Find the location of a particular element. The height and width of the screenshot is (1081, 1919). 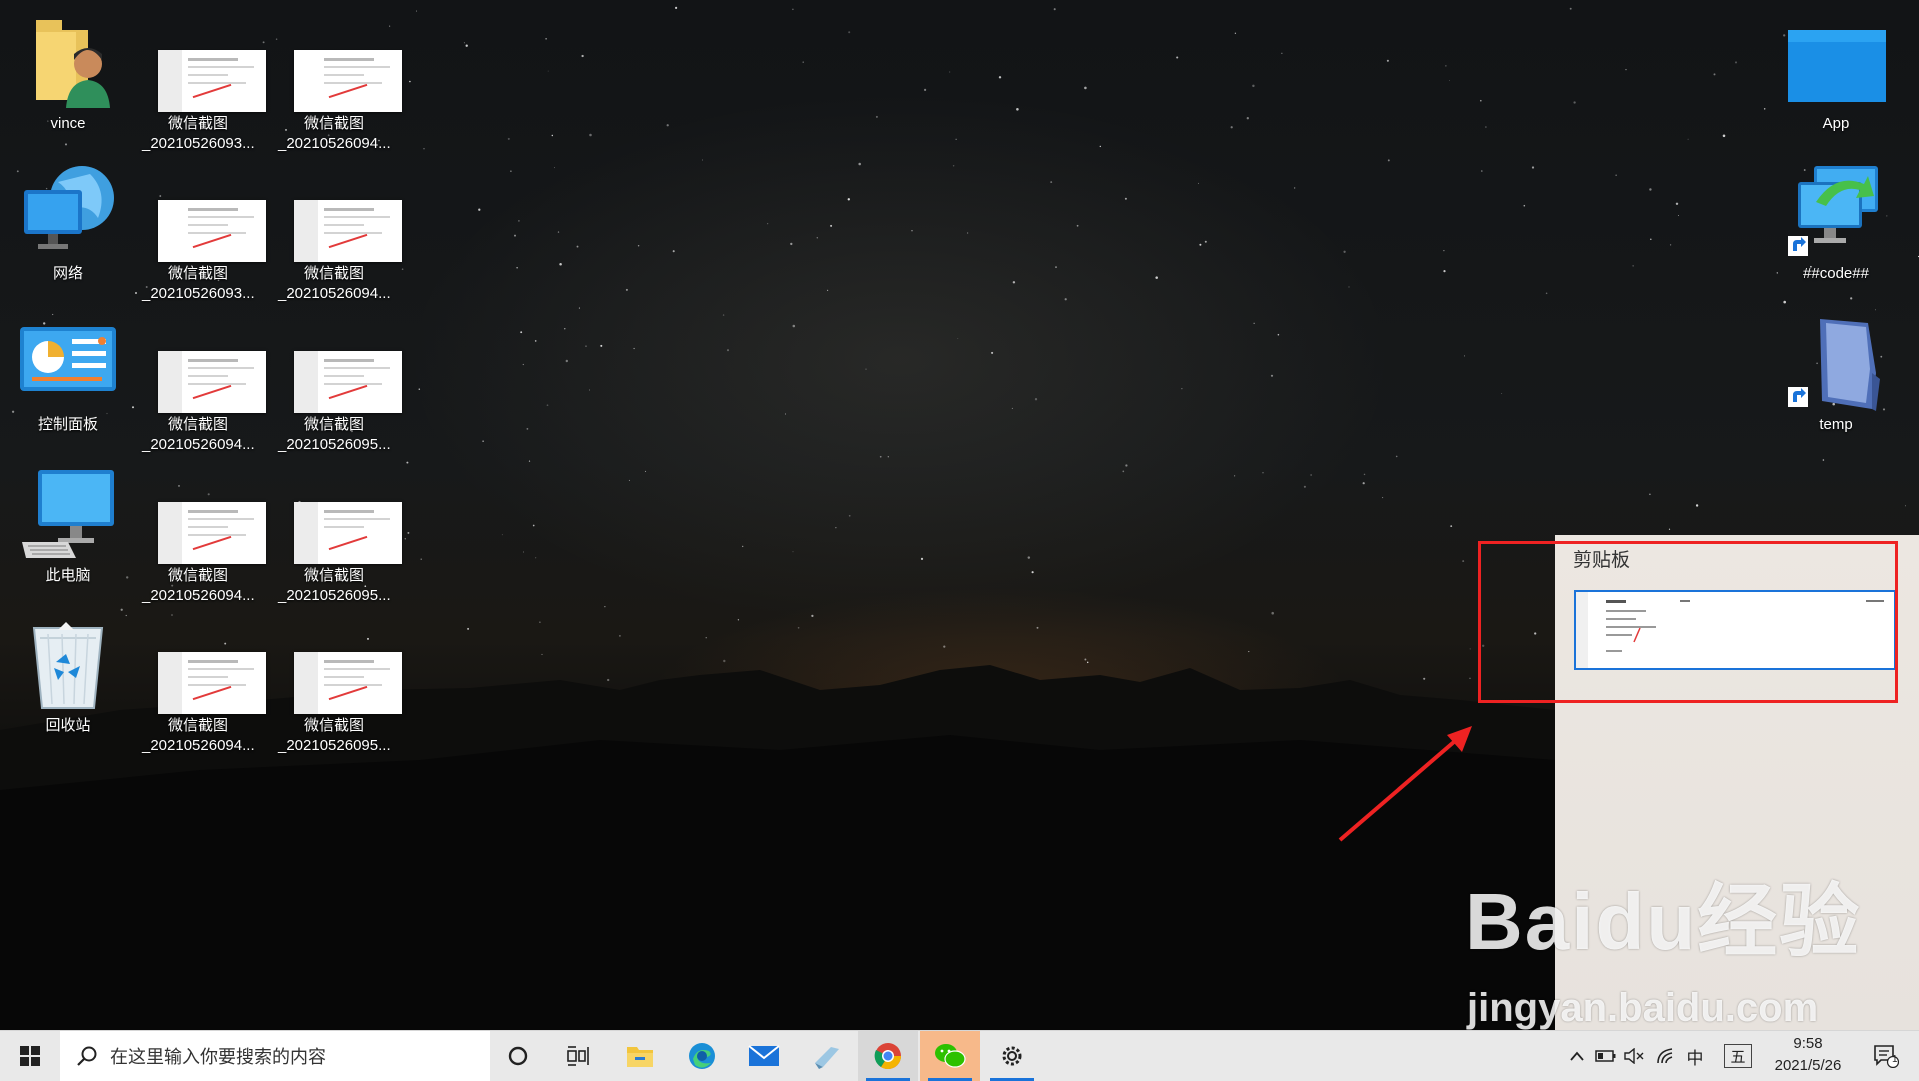

taskbar: 在这里输入你要搜索的内容 中 五 9:58 2021/5/26 1 is located at coordinates (959, 1055).